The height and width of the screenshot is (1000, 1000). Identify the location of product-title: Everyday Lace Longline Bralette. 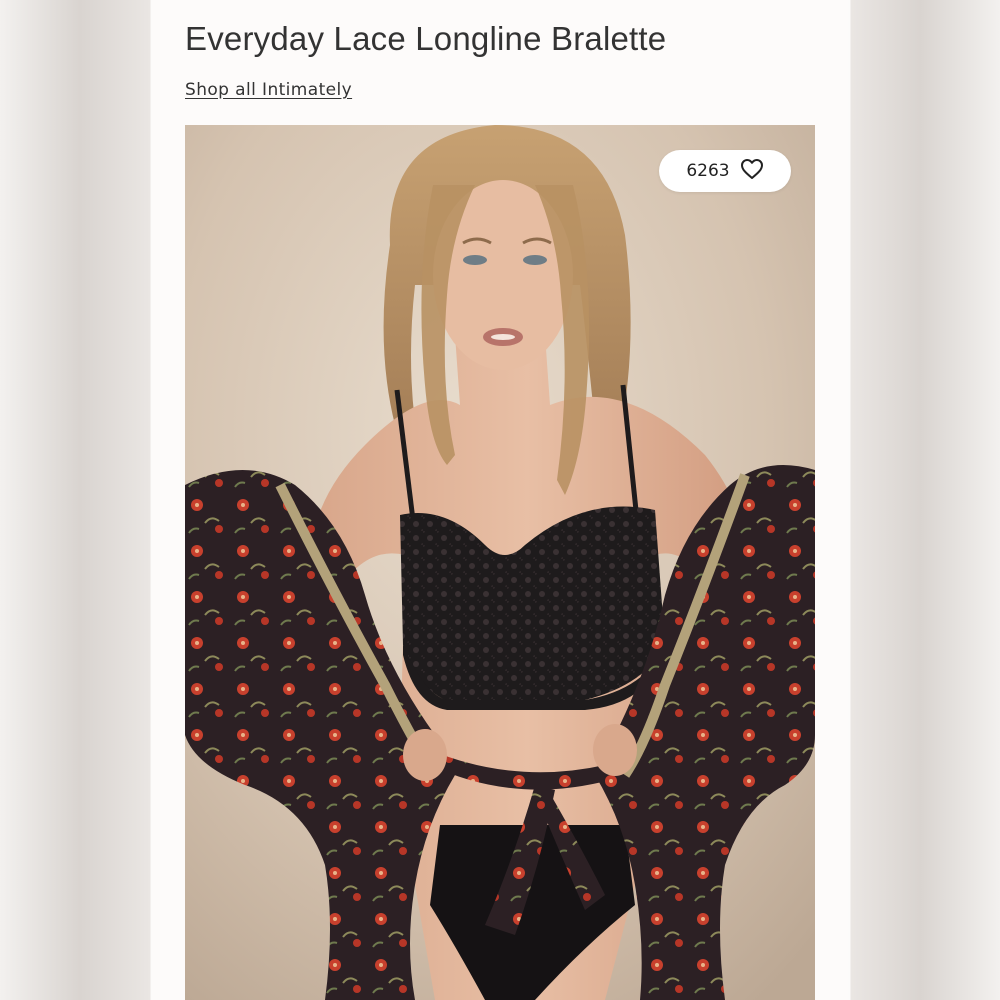
(426, 38).